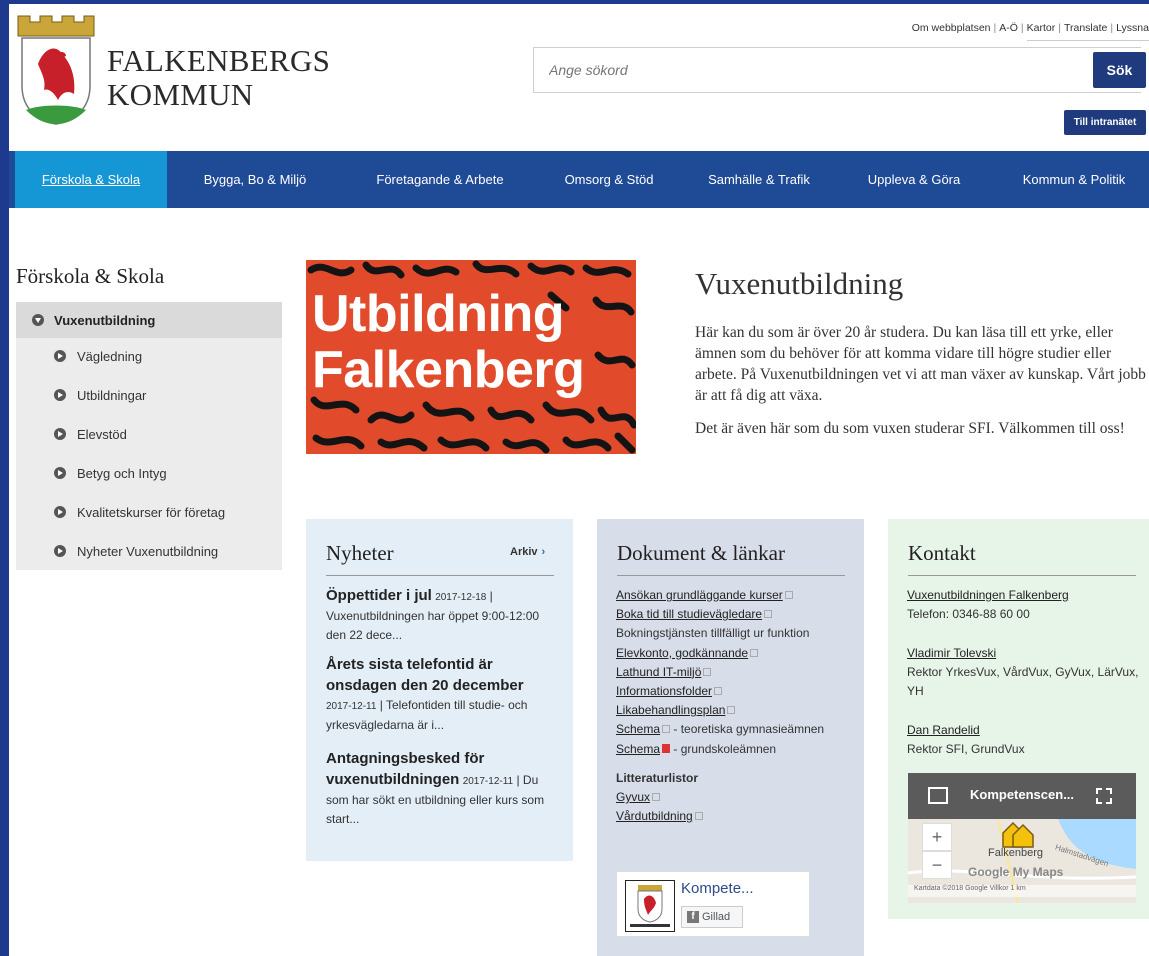 The width and height of the screenshot is (1149, 956). What do you see at coordinates (951, 653) in the screenshot?
I see `link-person-1: Vladimir Tolevski` at bounding box center [951, 653].